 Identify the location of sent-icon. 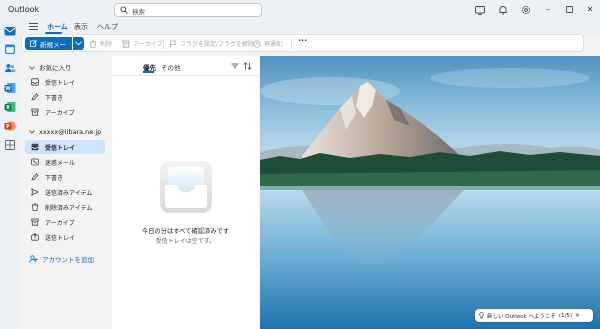
(35, 192).